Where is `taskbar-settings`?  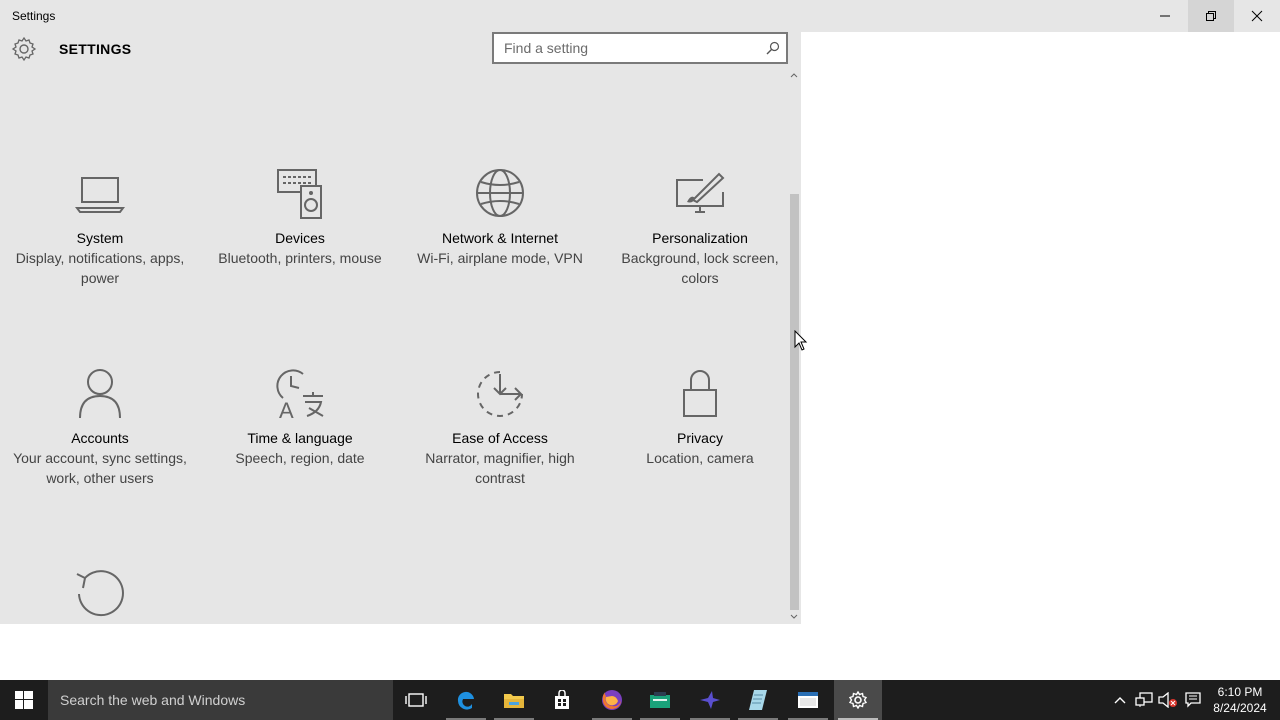
taskbar-settings is located at coordinates (858, 700).